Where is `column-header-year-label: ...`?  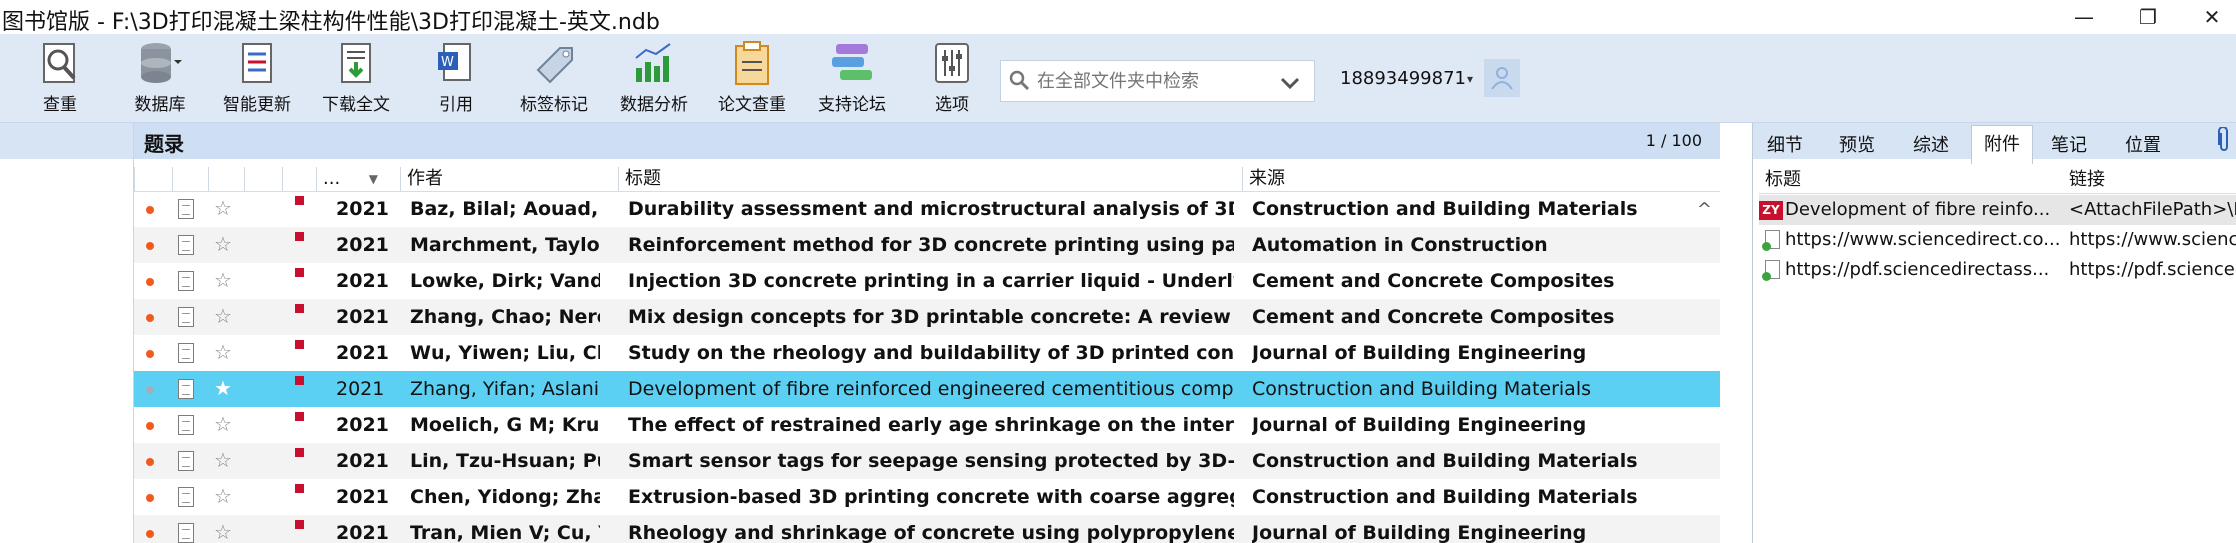 column-header-year-label: ... is located at coordinates (332, 178).